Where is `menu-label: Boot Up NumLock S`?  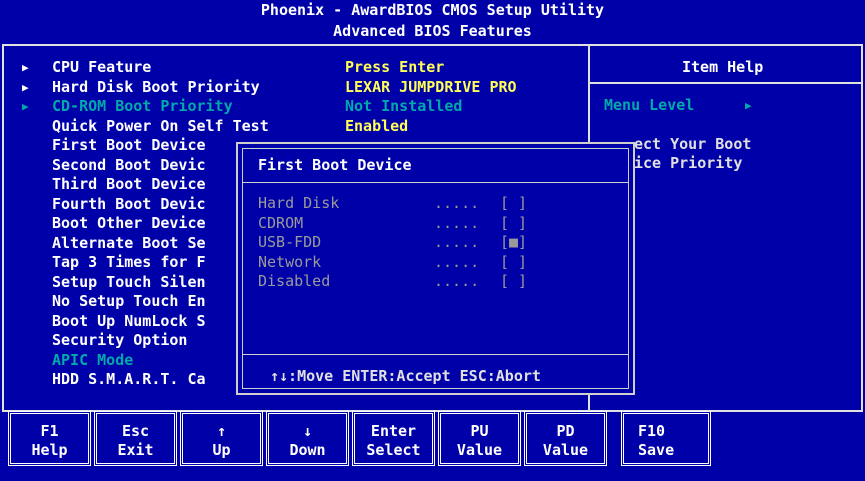 menu-label: Boot Up NumLock S is located at coordinates (129, 320).